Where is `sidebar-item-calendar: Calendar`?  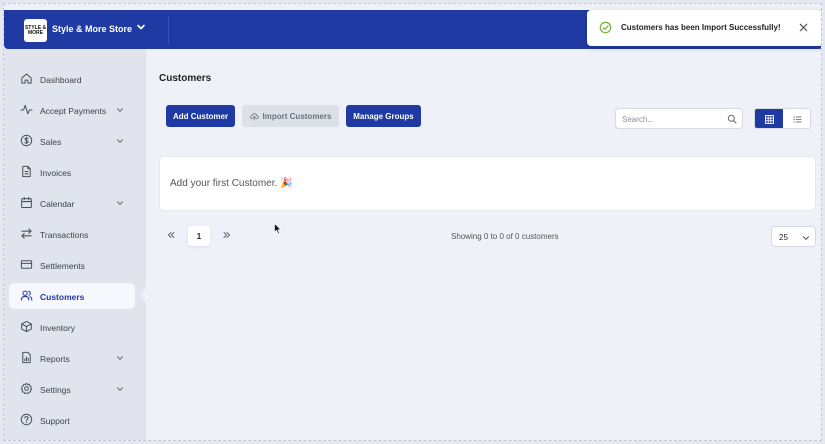 sidebar-item-calendar: Calendar is located at coordinates (72, 203).